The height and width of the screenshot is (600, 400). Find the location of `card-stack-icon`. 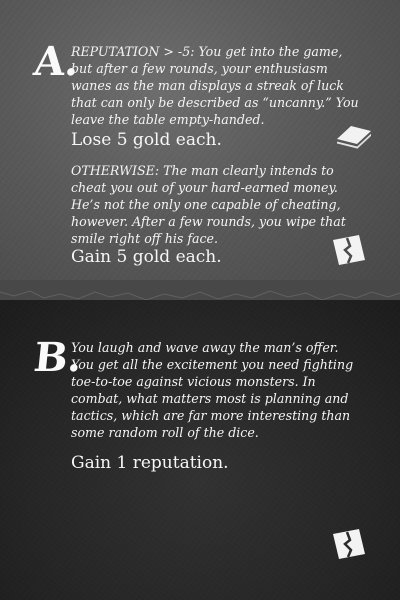

card-stack-icon is located at coordinates (354, 138).